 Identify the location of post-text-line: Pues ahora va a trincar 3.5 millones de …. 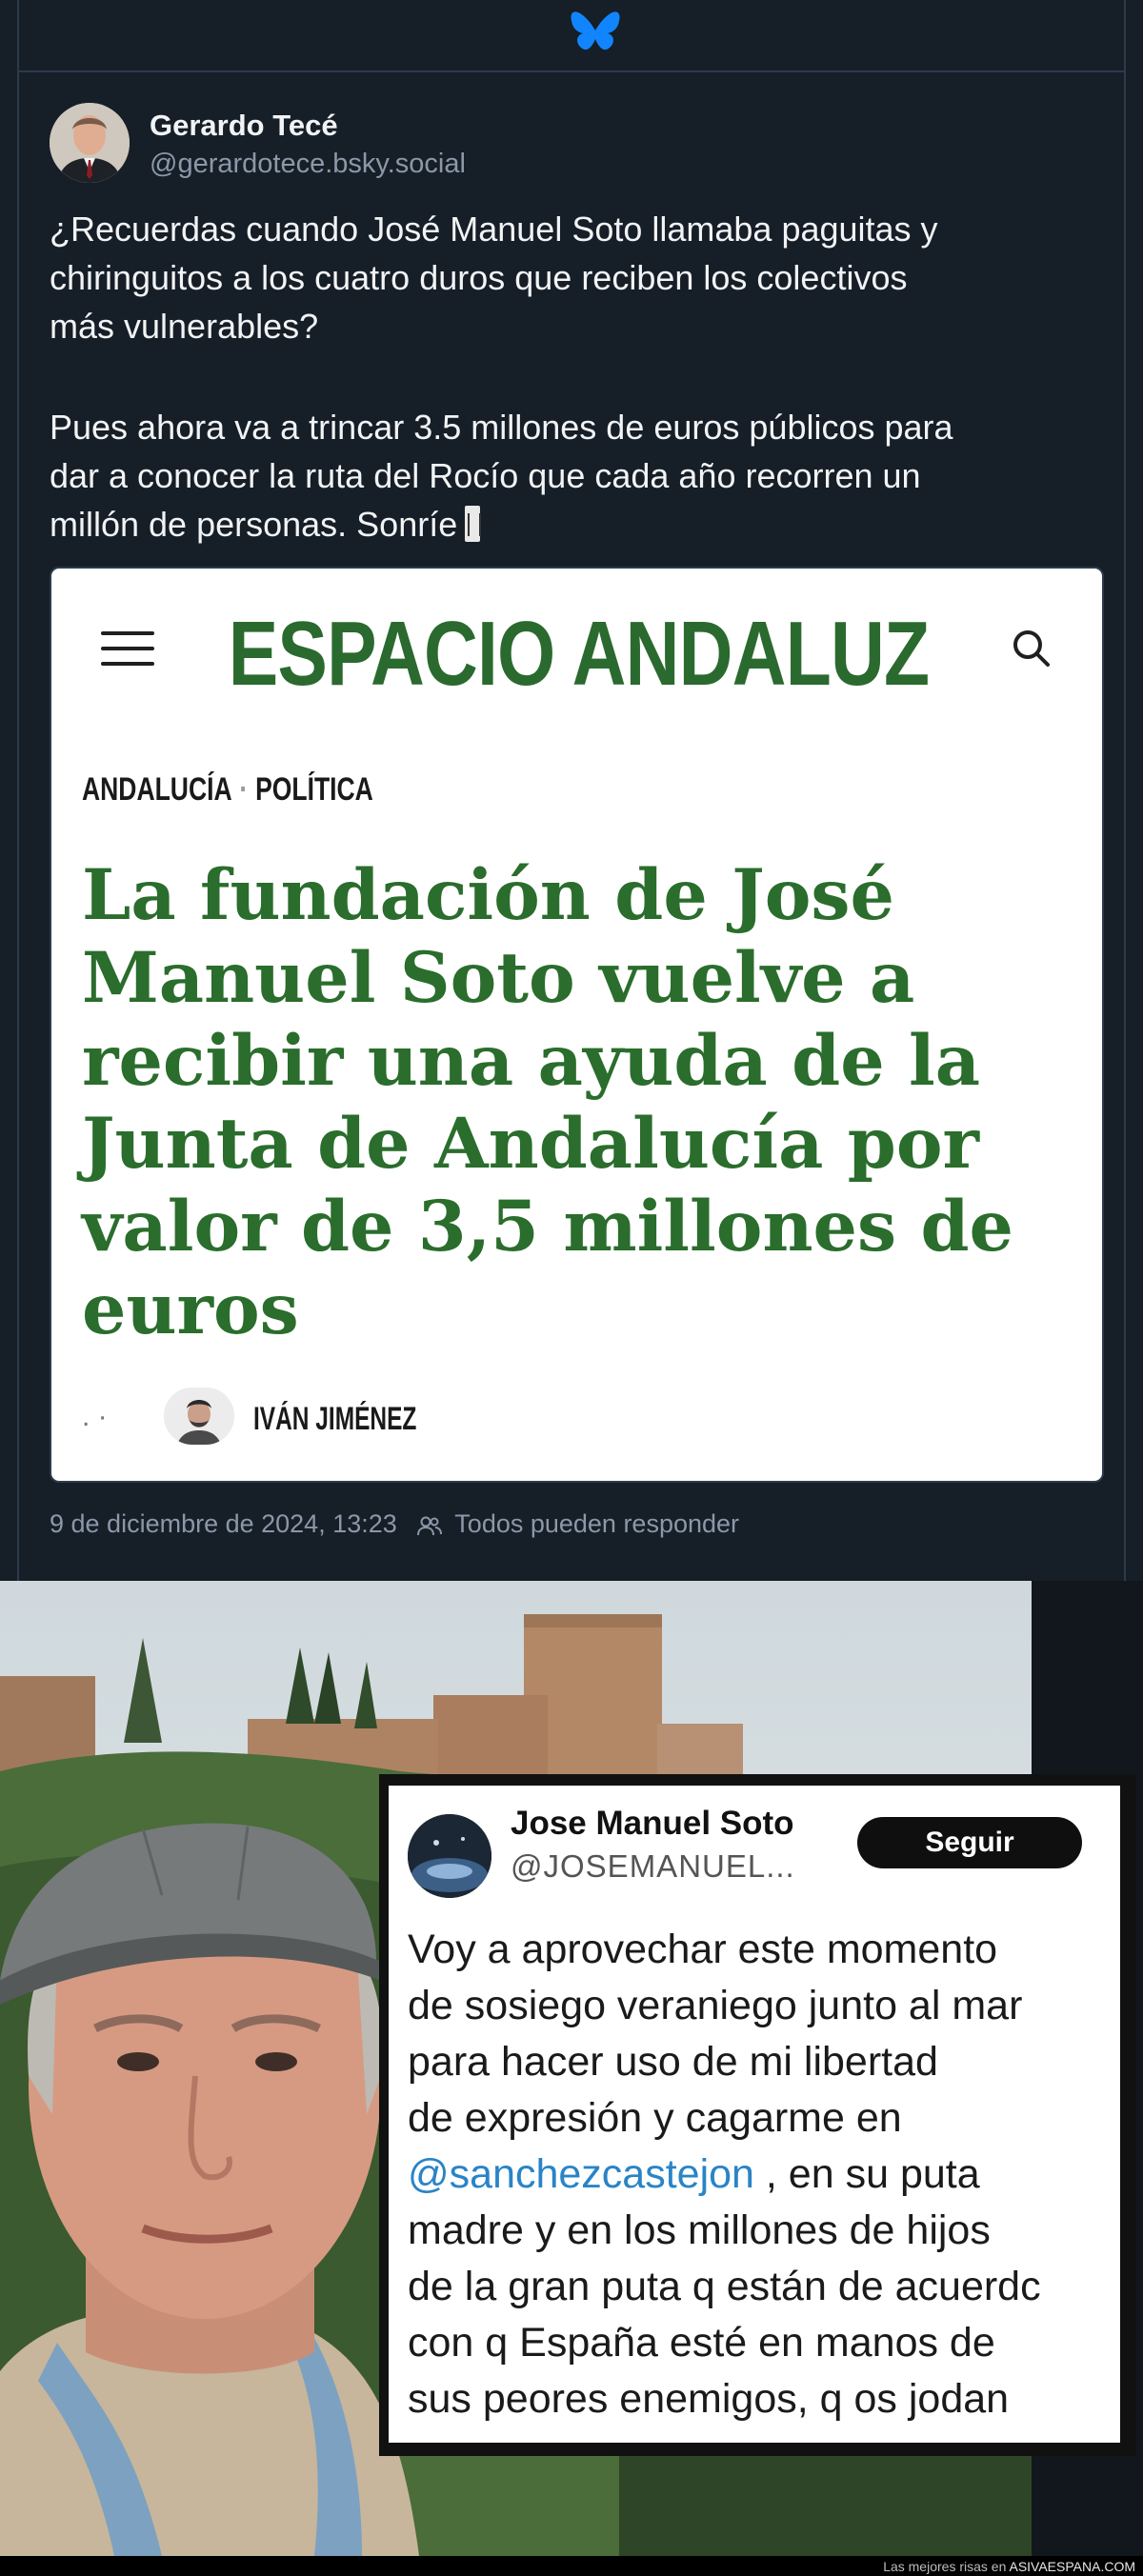
(501, 427).